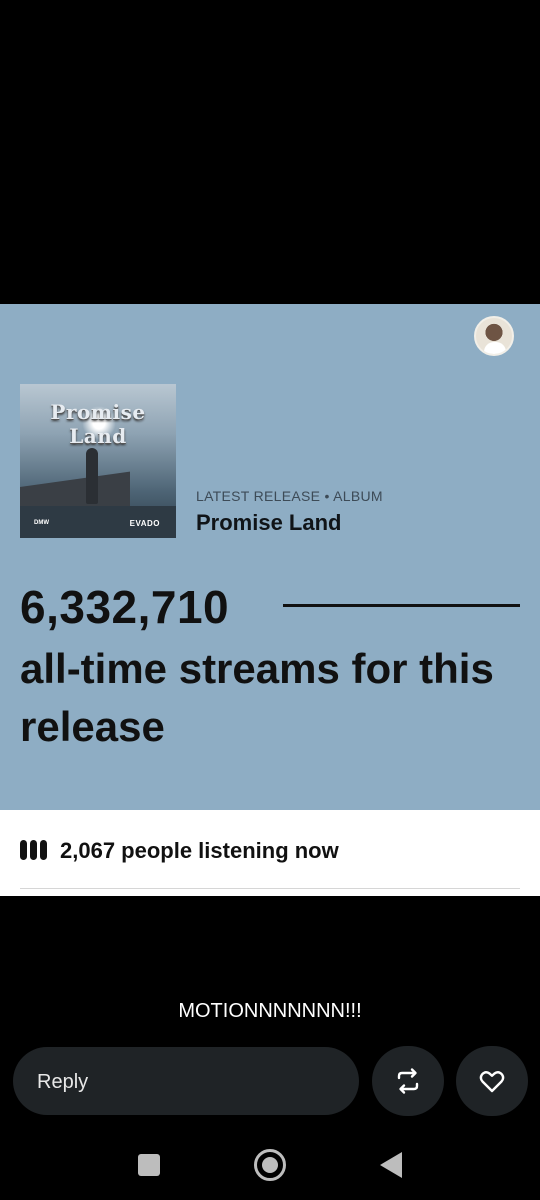 This screenshot has width=540, height=1200. Describe the element at coordinates (149, 1165) in the screenshot. I see `recent-apps-button` at that location.